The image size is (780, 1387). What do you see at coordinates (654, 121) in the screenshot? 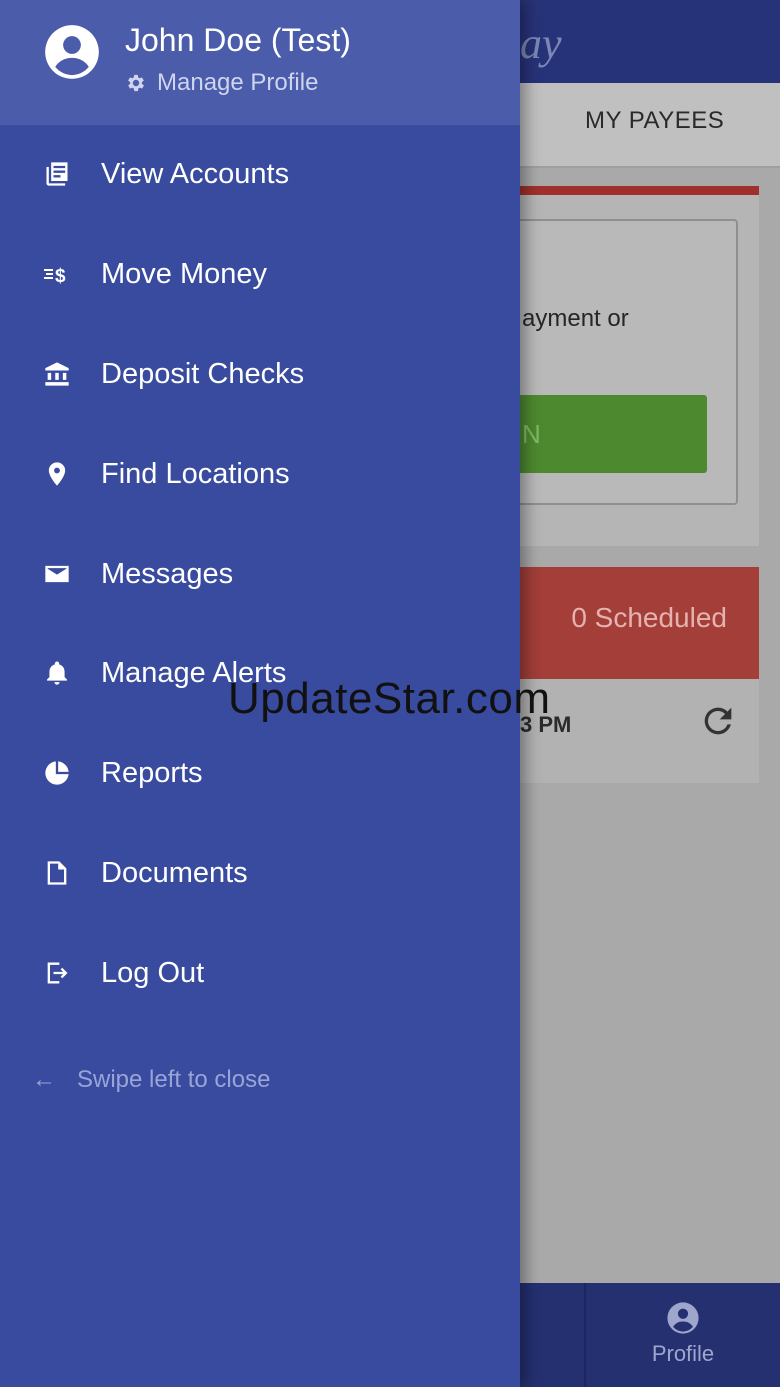
I see `tab-my-payees: MY PAYEES` at bounding box center [654, 121].